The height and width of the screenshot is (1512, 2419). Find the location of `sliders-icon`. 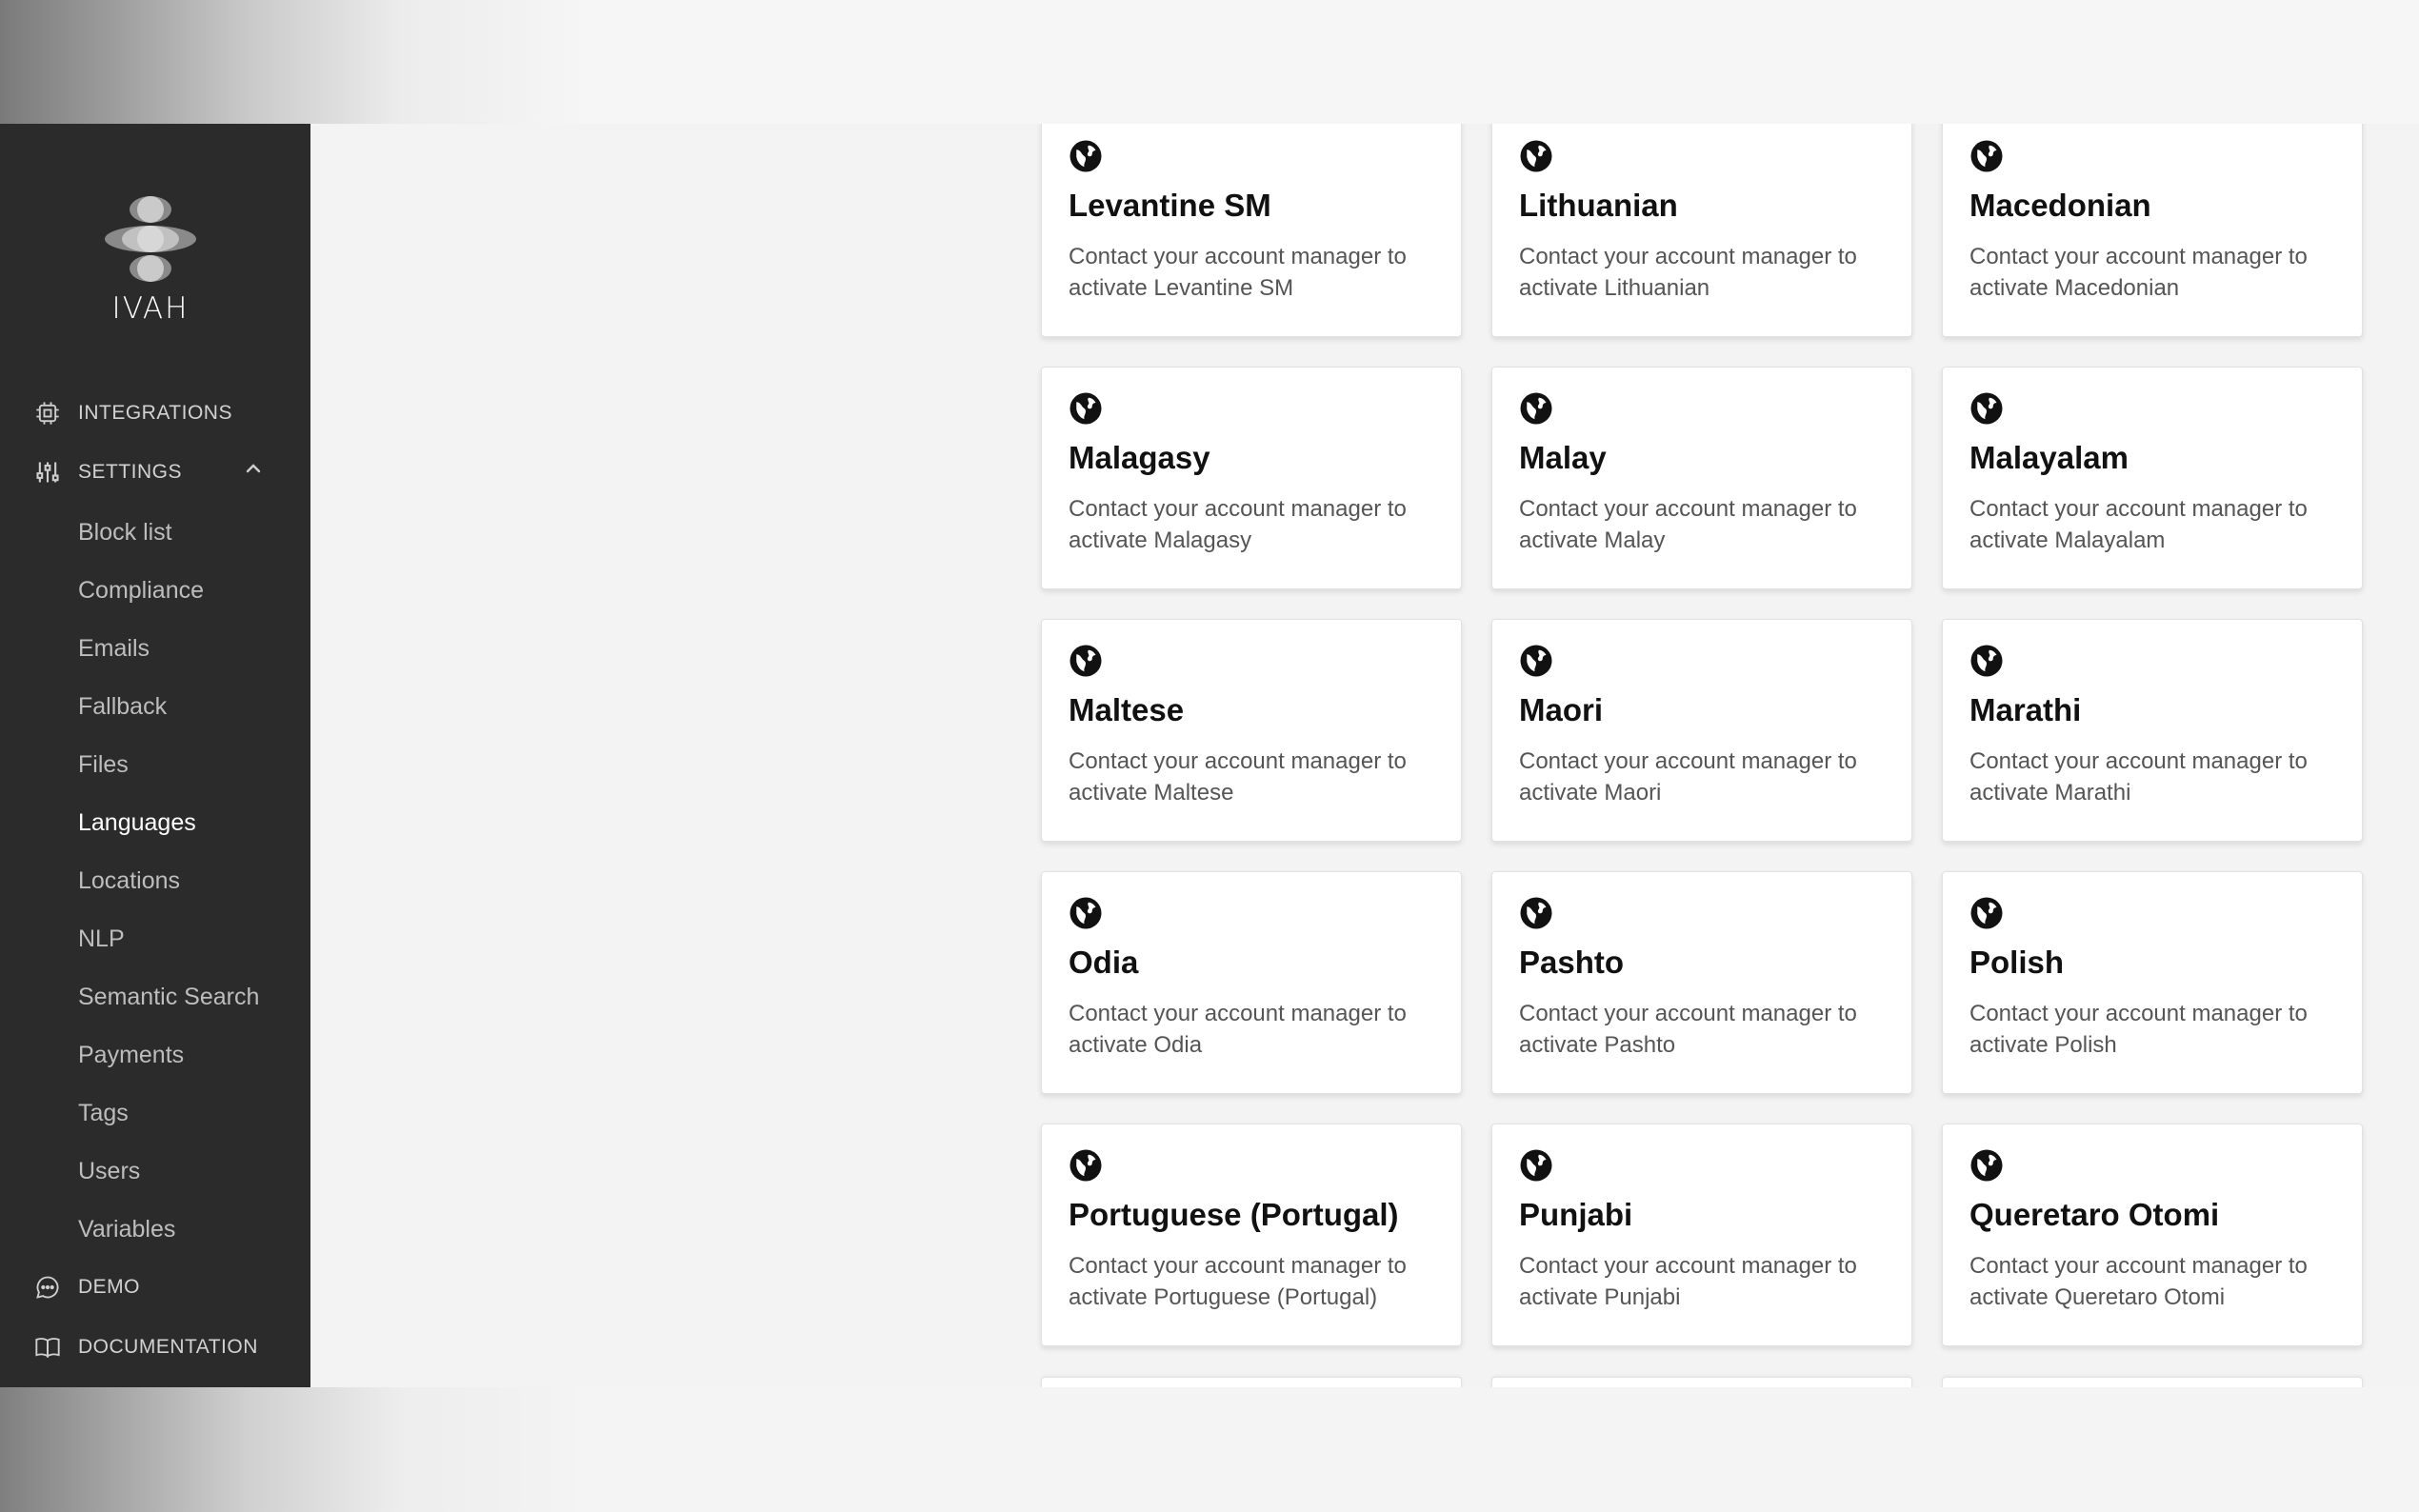

sliders-icon is located at coordinates (47, 472).